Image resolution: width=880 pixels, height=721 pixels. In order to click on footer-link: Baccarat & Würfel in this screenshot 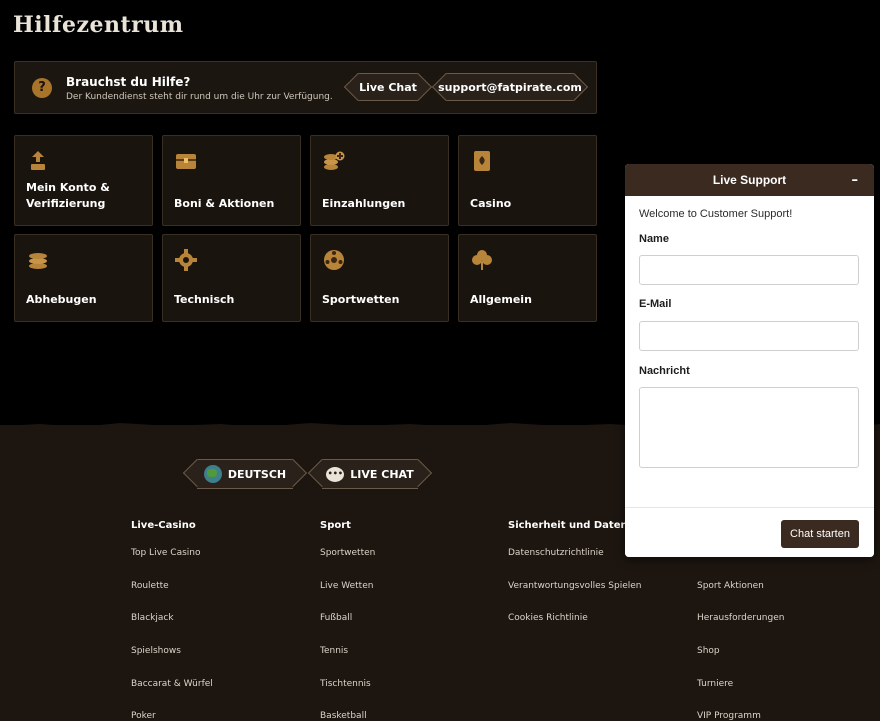, I will do `click(172, 695)`.